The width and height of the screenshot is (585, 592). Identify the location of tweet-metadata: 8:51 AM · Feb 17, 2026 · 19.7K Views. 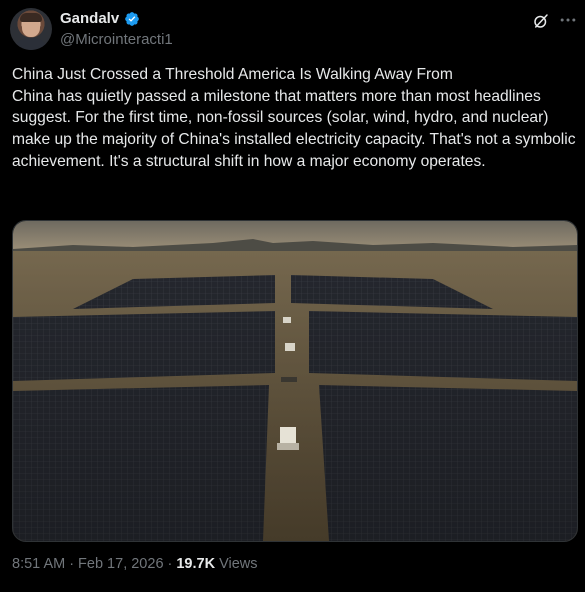
(134, 564).